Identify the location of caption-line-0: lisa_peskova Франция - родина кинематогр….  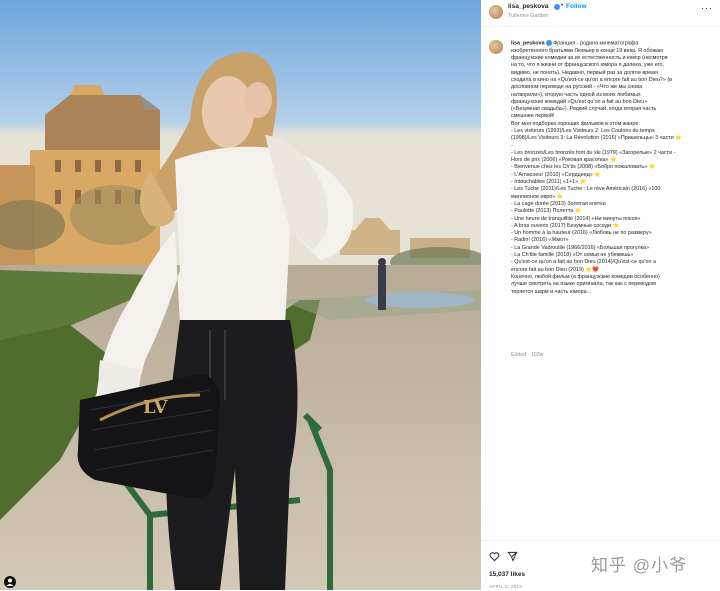
(575, 43).